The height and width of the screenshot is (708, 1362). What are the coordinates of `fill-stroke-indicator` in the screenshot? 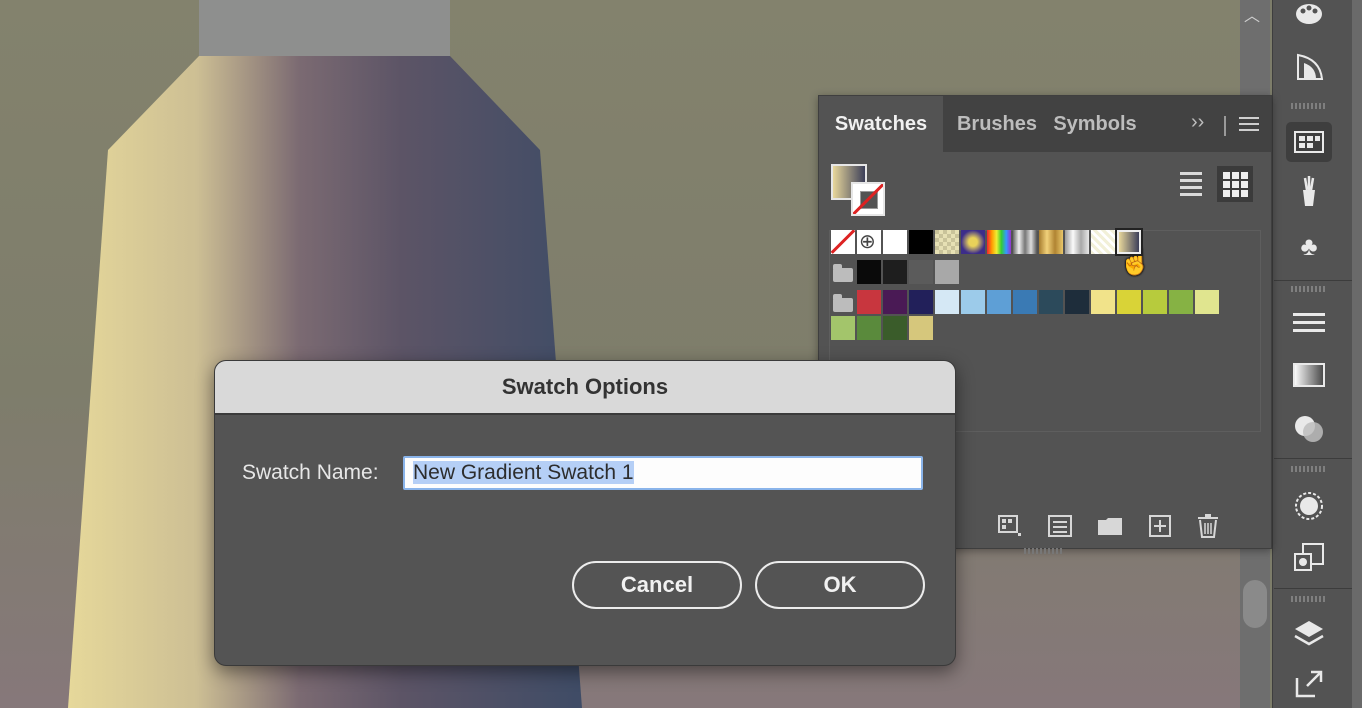 It's located at (860, 192).